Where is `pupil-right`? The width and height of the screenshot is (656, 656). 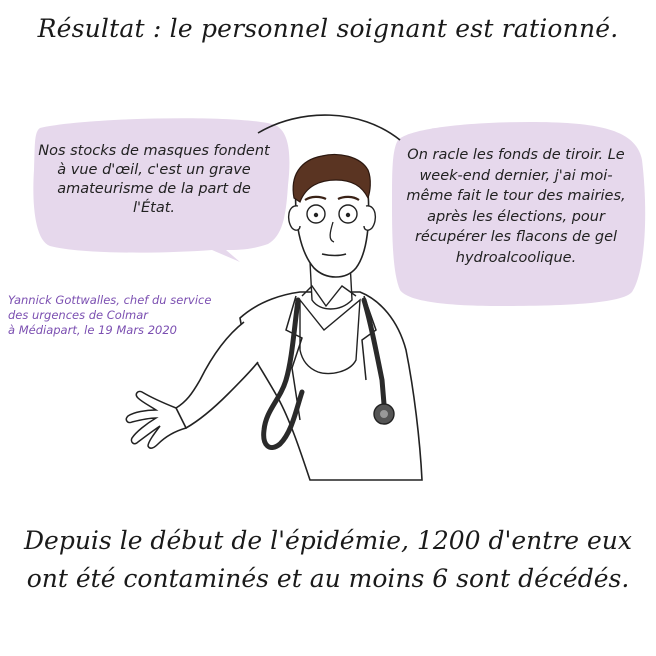
pupil-right is located at coordinates (348, 215).